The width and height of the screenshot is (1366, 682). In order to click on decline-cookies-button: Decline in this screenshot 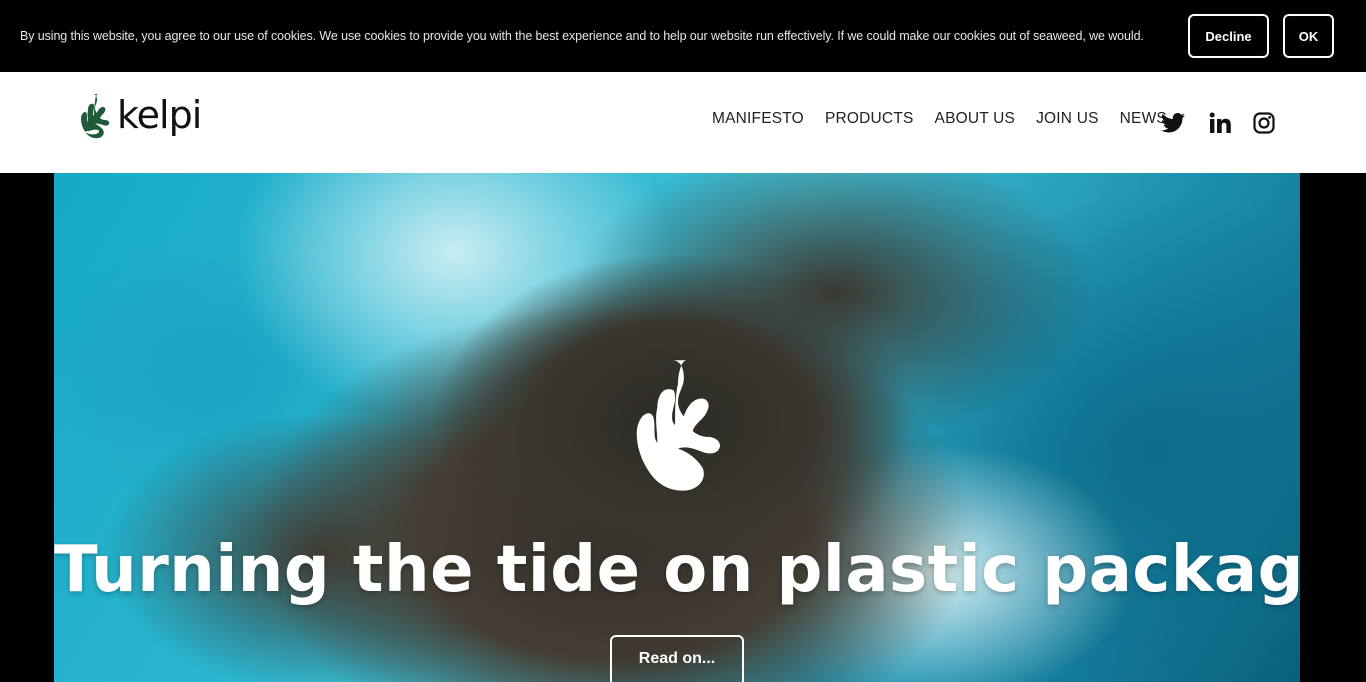, I will do `click(1228, 36)`.